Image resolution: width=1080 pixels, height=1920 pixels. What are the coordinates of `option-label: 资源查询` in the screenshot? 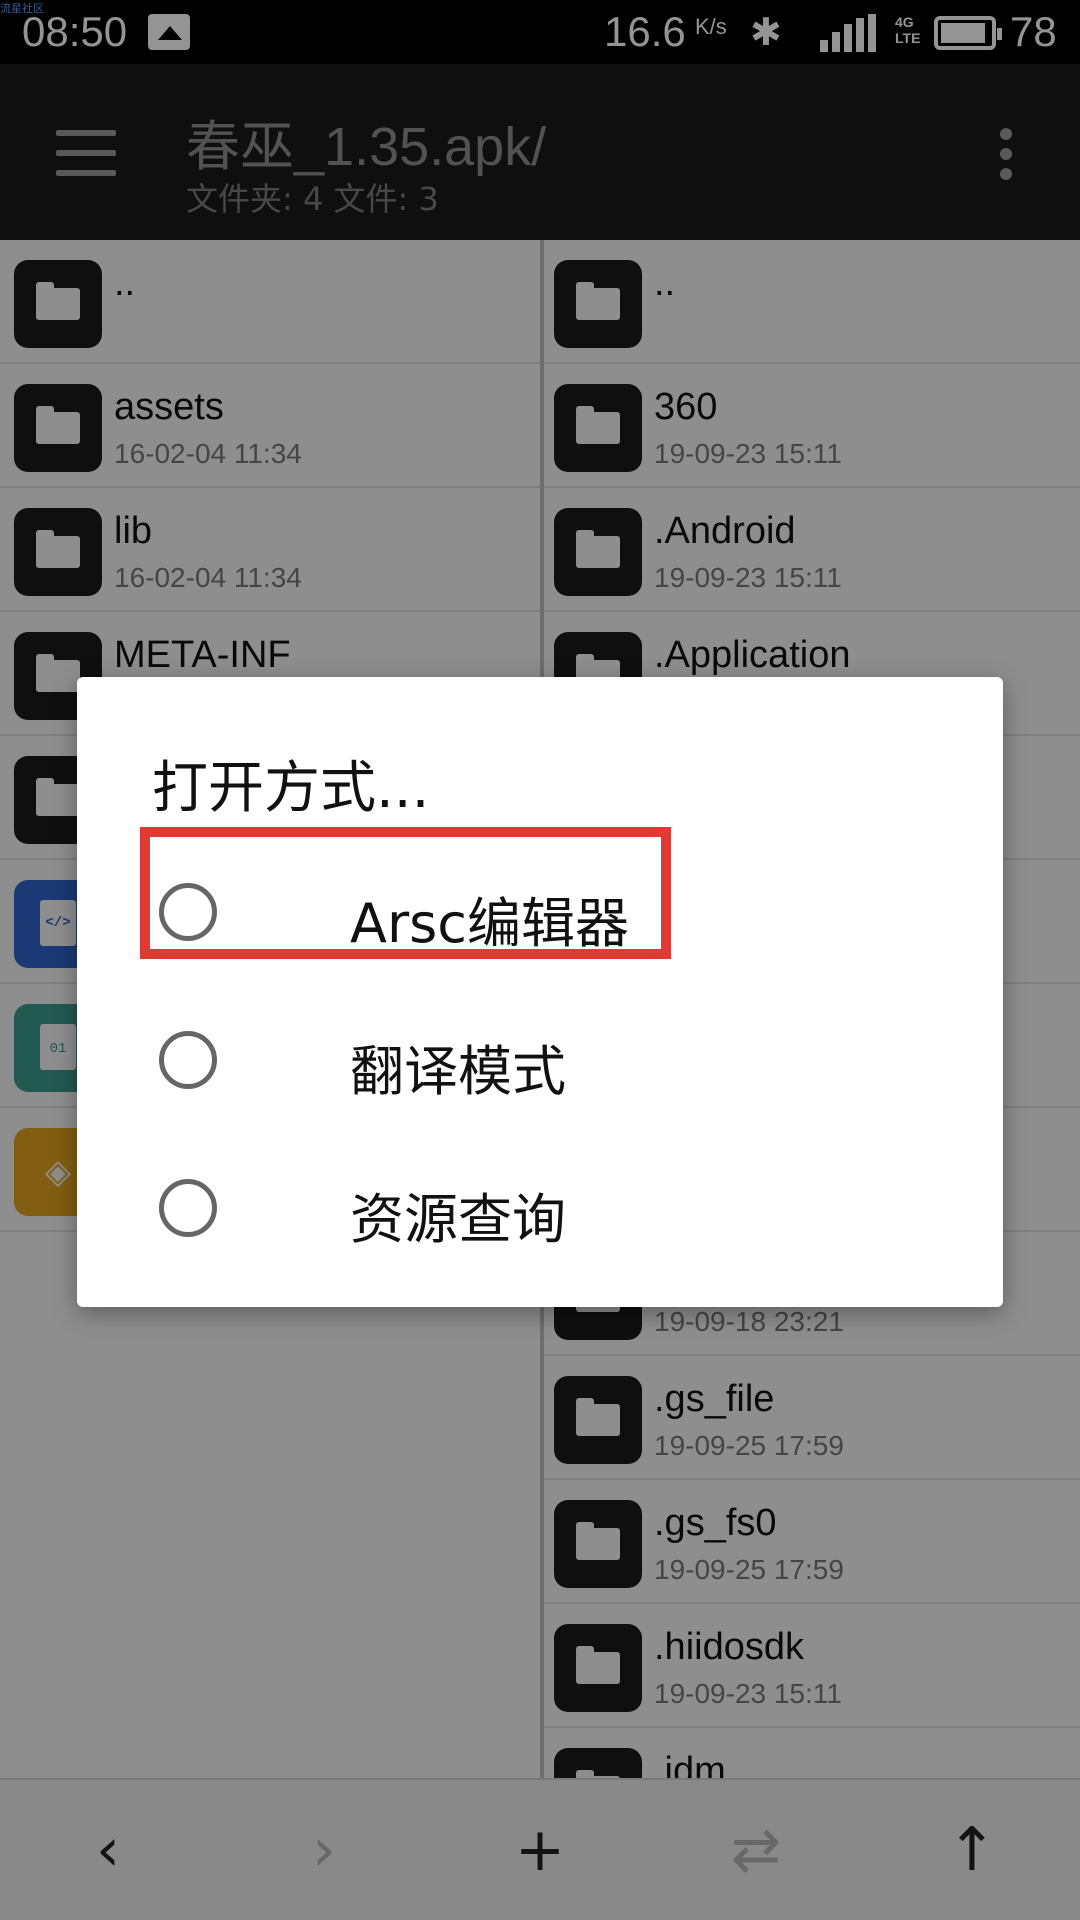 It's located at (458, 1219).